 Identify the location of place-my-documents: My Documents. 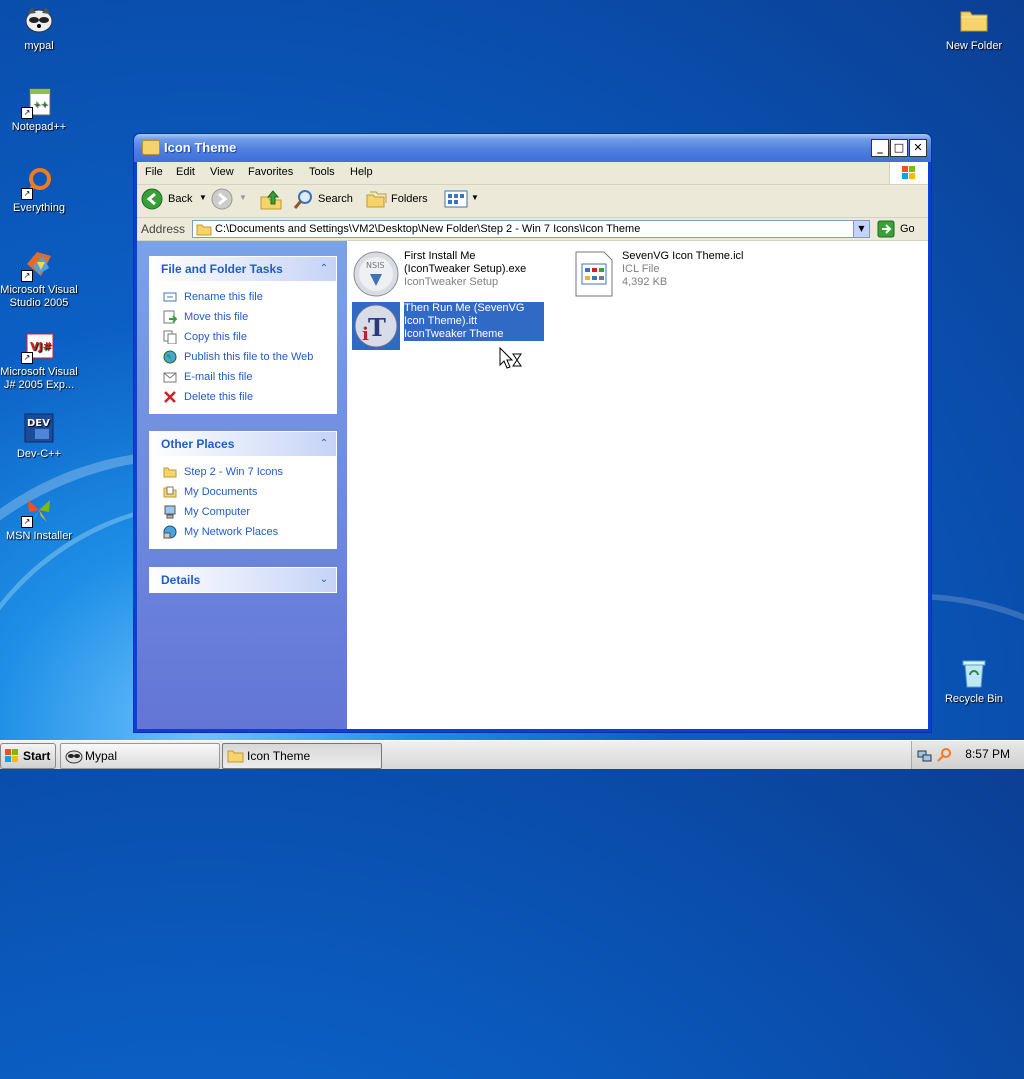
(243, 492).